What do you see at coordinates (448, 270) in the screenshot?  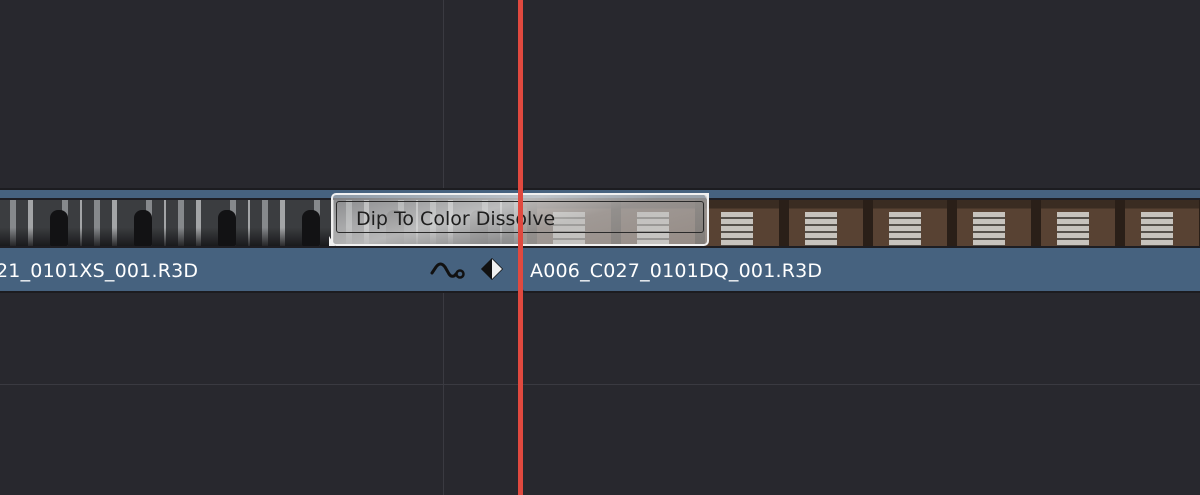 I see `curve-icon` at bounding box center [448, 270].